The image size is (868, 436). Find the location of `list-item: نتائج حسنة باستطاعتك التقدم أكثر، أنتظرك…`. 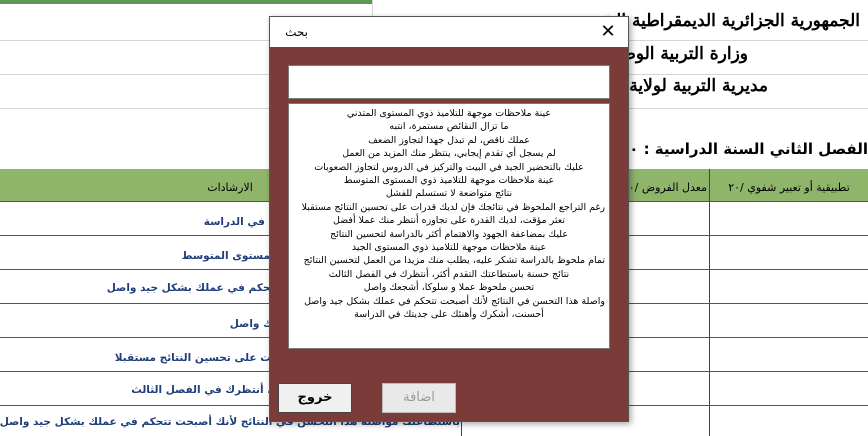

list-item: نتائج حسنة باستطاعتك التقدم أكثر، أنتظرك… is located at coordinates (449, 274).